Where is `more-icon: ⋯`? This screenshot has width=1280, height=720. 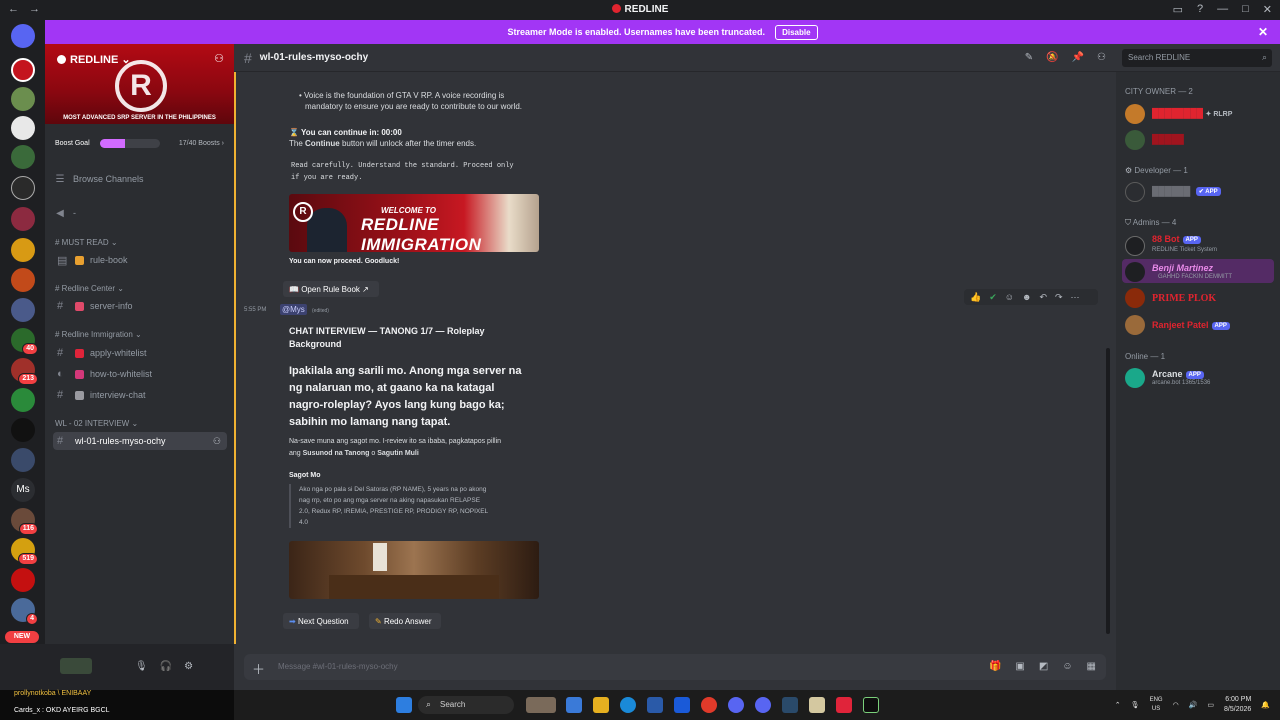
more-icon: ⋯ is located at coordinates (1075, 297).